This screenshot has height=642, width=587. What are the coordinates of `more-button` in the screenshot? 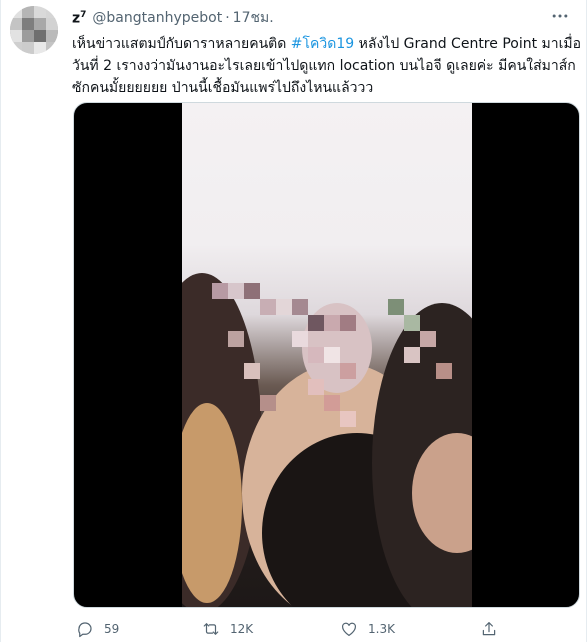 It's located at (560, 16).